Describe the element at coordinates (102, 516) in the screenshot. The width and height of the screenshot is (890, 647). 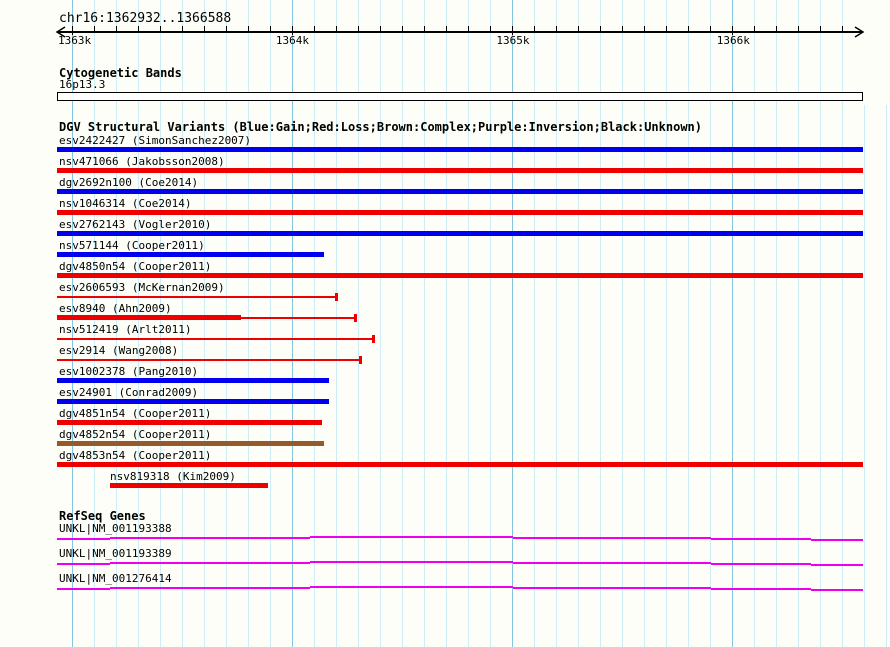
I see `refseq-section-title: RefSeq Genes` at that location.